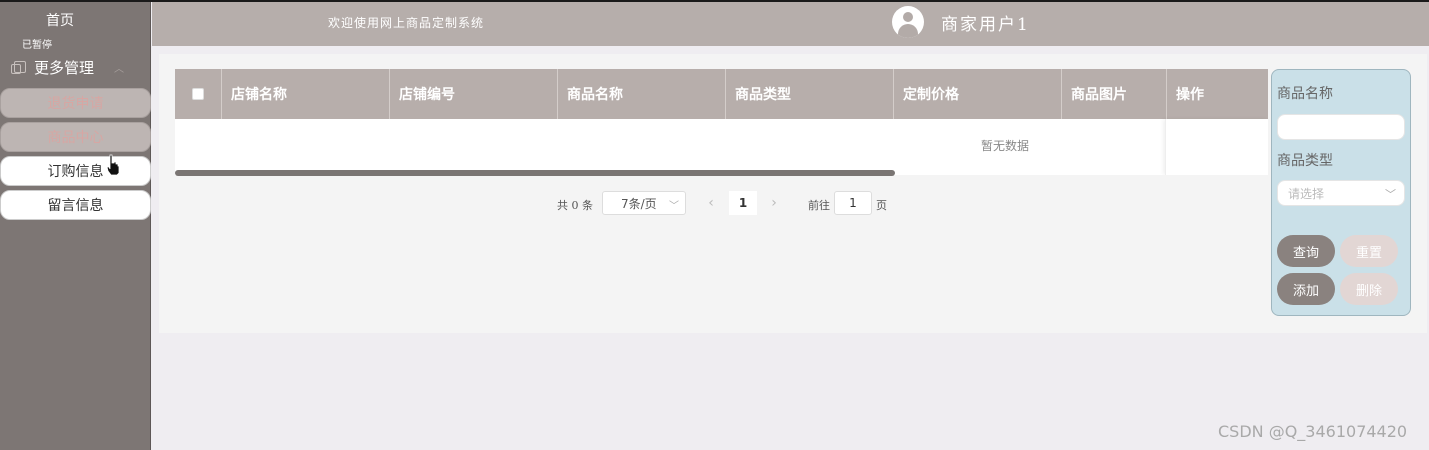  What do you see at coordinates (64, 67) in the screenshot?
I see `sidebar-more-management-label: 更多管理` at bounding box center [64, 67].